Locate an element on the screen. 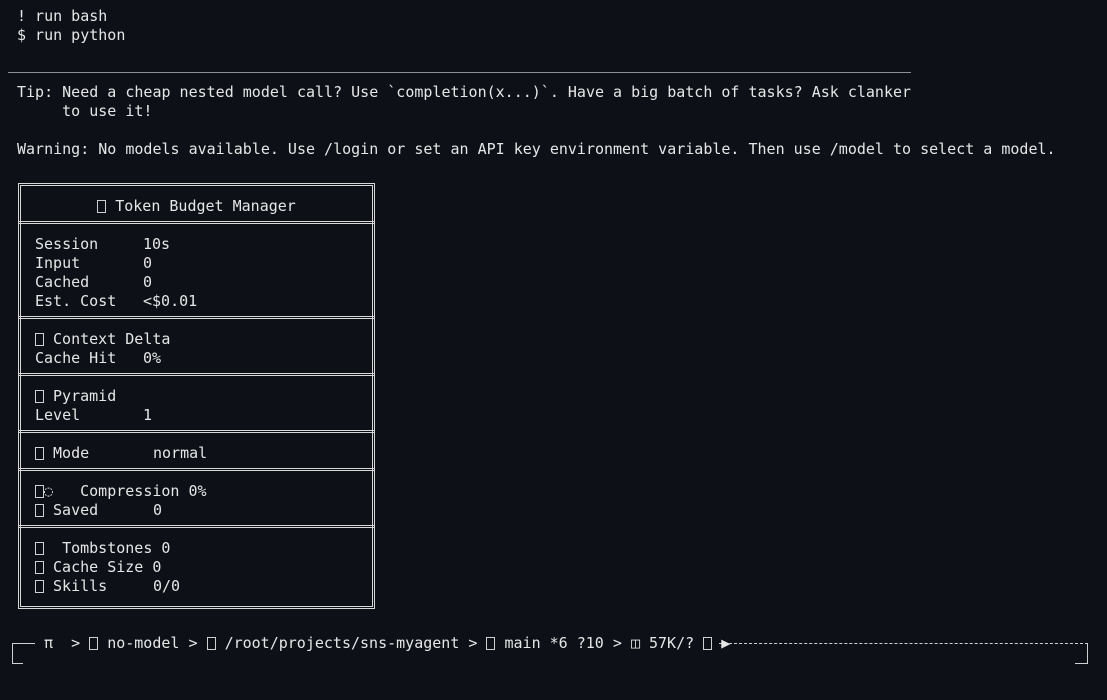 This screenshot has width=1107, height=700. history-line: ! run bash is located at coordinates (62, 16).